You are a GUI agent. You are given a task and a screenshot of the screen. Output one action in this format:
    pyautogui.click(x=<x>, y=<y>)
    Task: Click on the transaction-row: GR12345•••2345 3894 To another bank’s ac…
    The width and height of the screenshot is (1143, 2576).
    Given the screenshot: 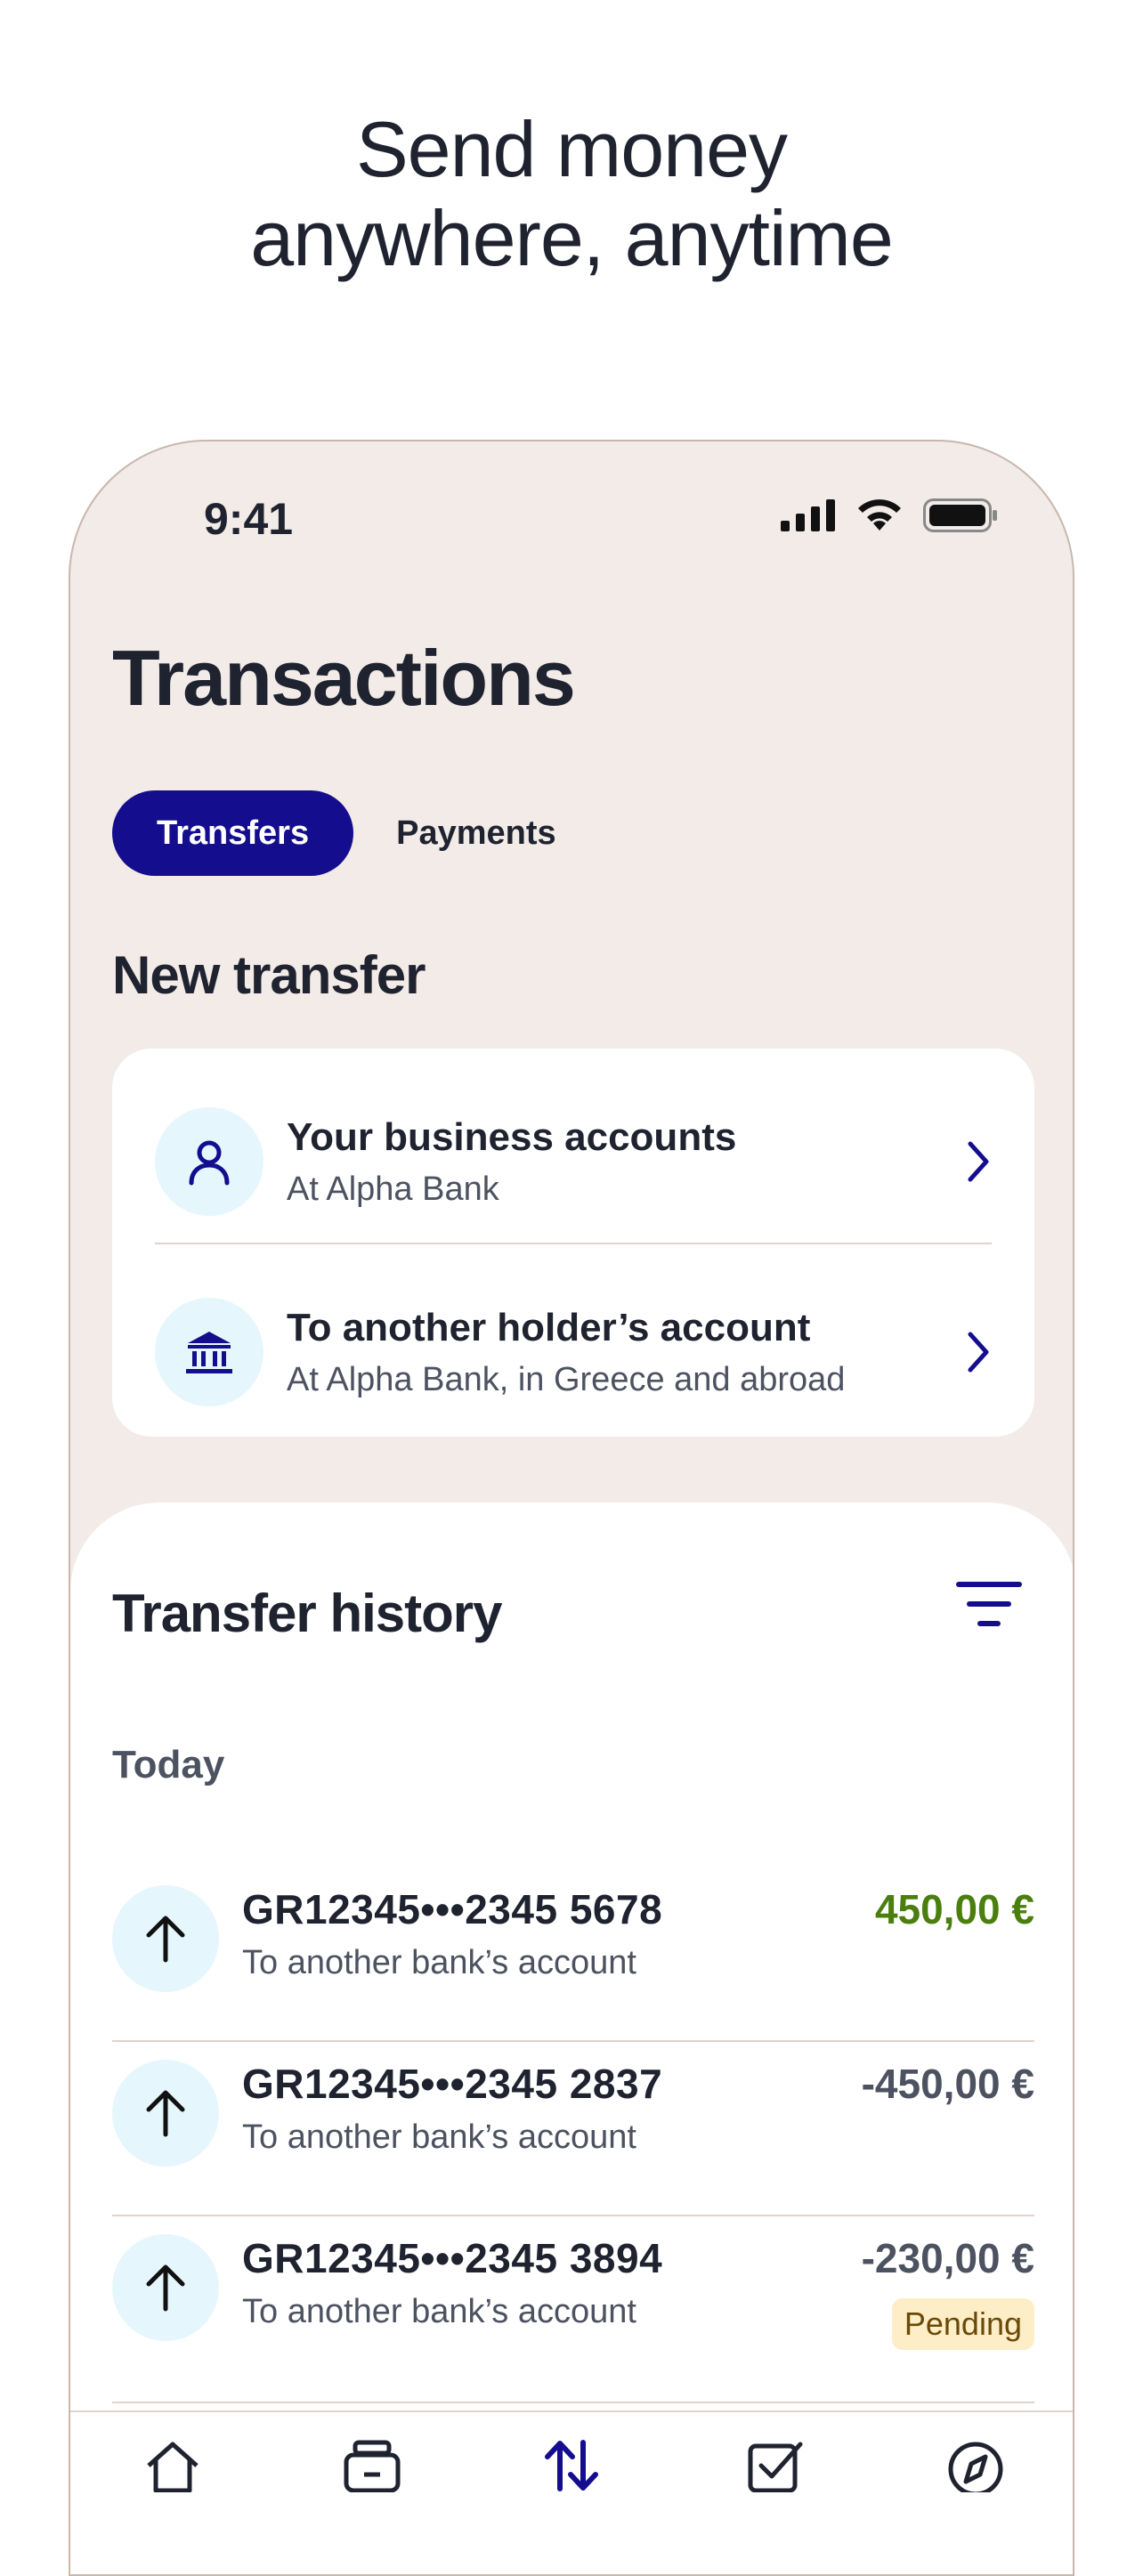 What is the action you would take?
    pyautogui.click(x=573, y=2309)
    